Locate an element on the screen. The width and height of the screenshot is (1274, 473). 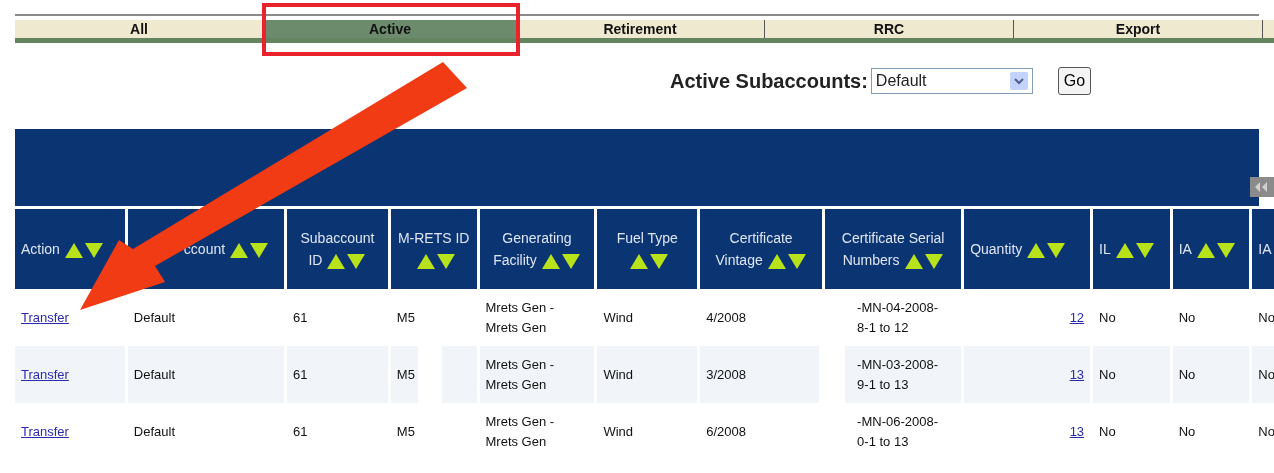
filter-label: Active Subaccounts: is located at coordinates (769, 81).